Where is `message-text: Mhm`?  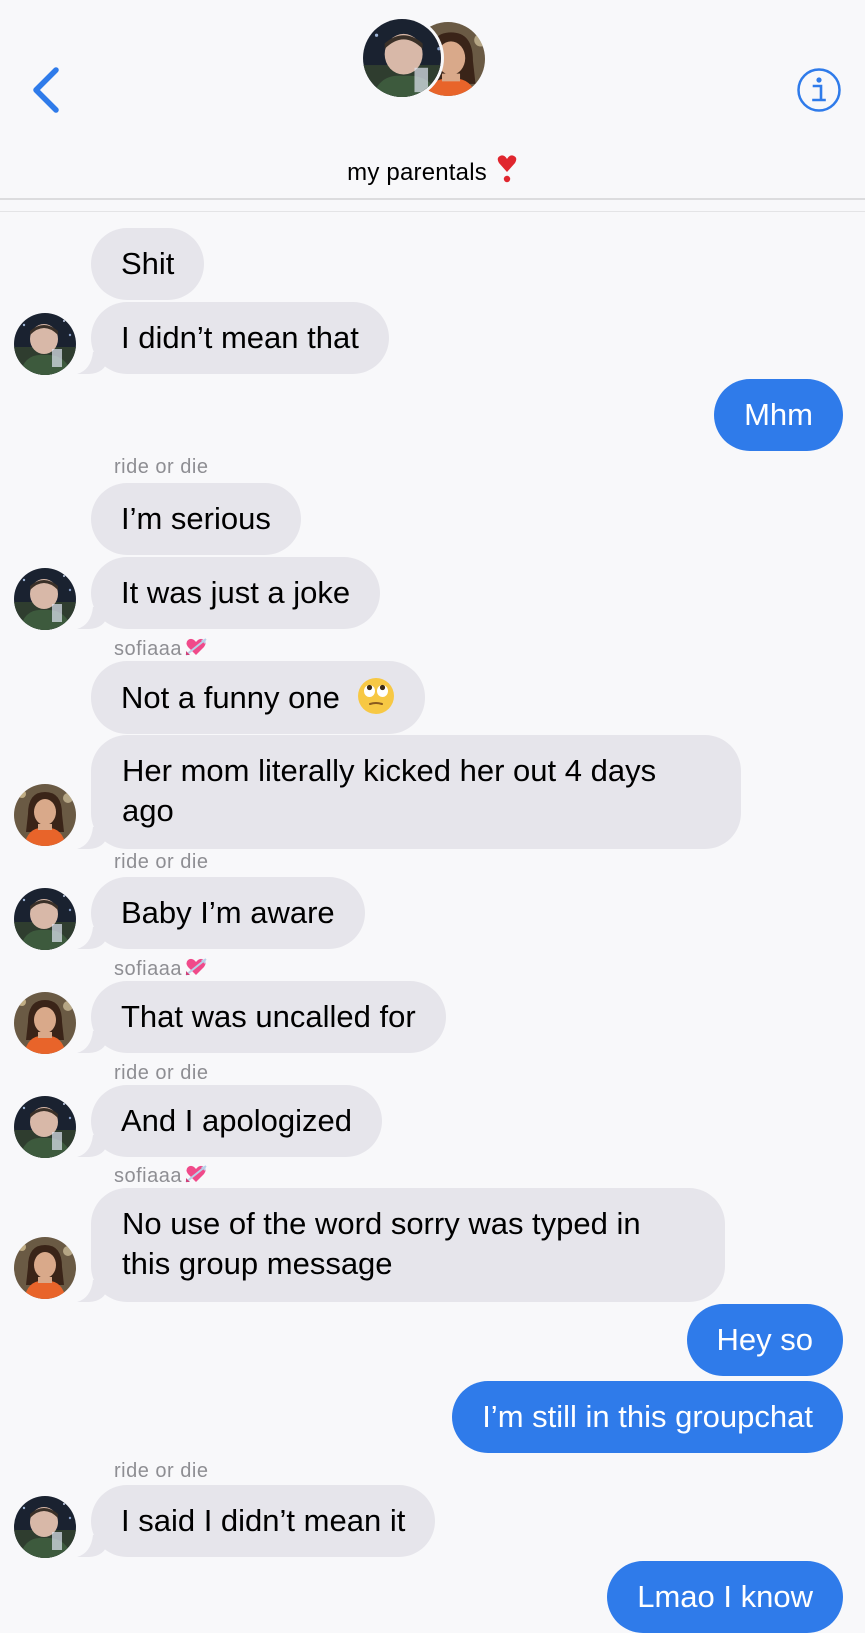 message-text: Mhm is located at coordinates (778, 414).